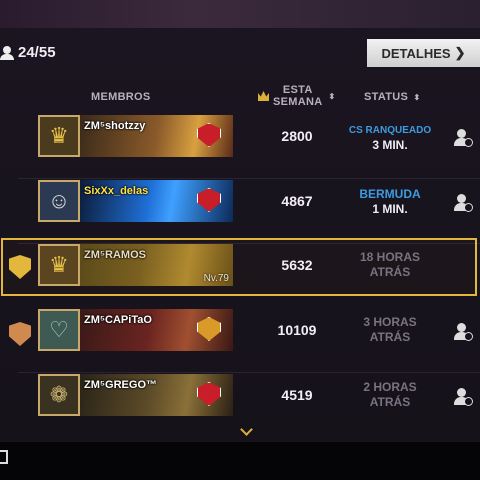 This screenshot has width=480, height=480. I want to click on status-line1: 3 HORAS, so click(390, 322).